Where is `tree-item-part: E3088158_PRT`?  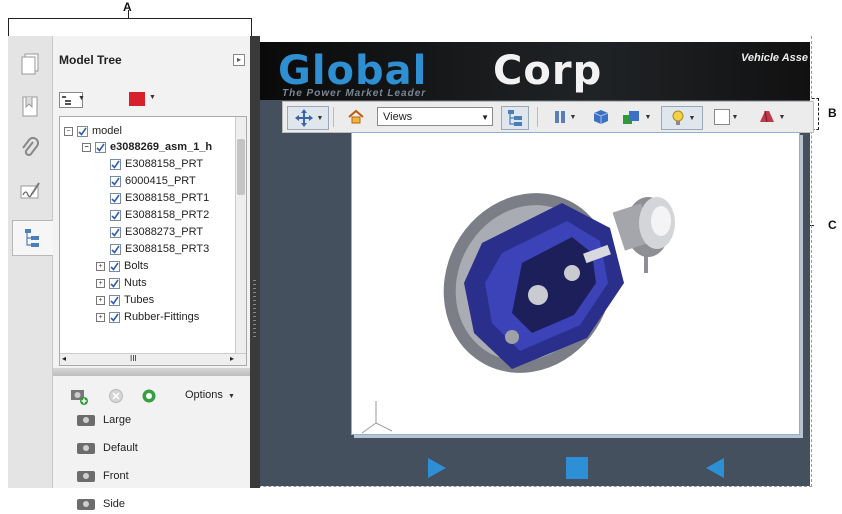
tree-item-part: E3088158_PRT is located at coordinates (156, 164).